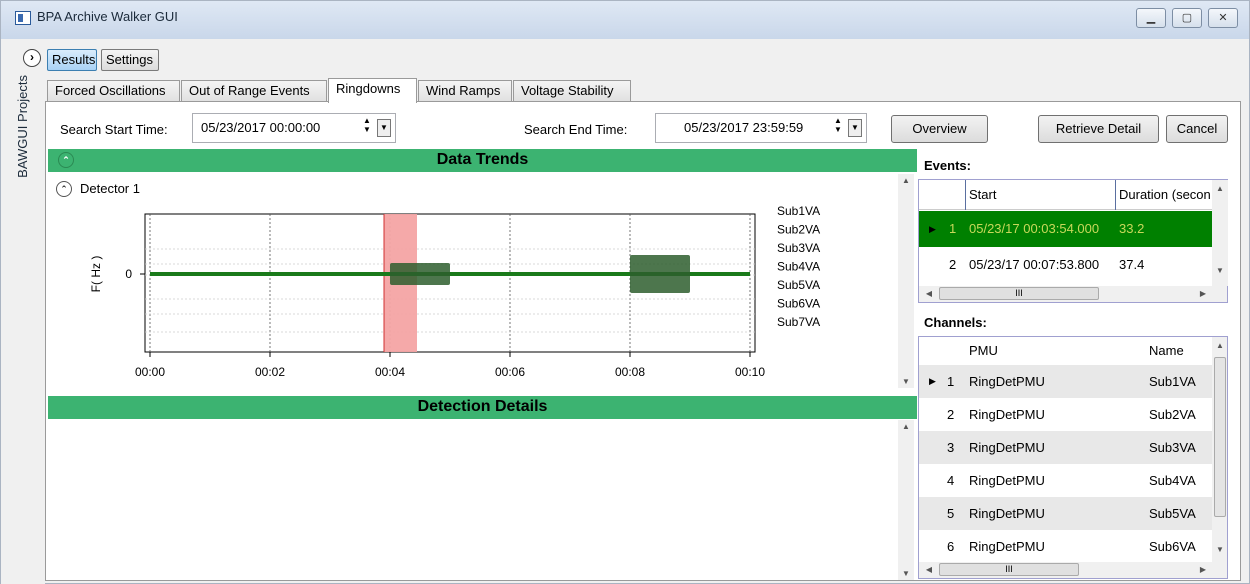  I want to click on channel-name: Sub4VA, so click(1172, 480).